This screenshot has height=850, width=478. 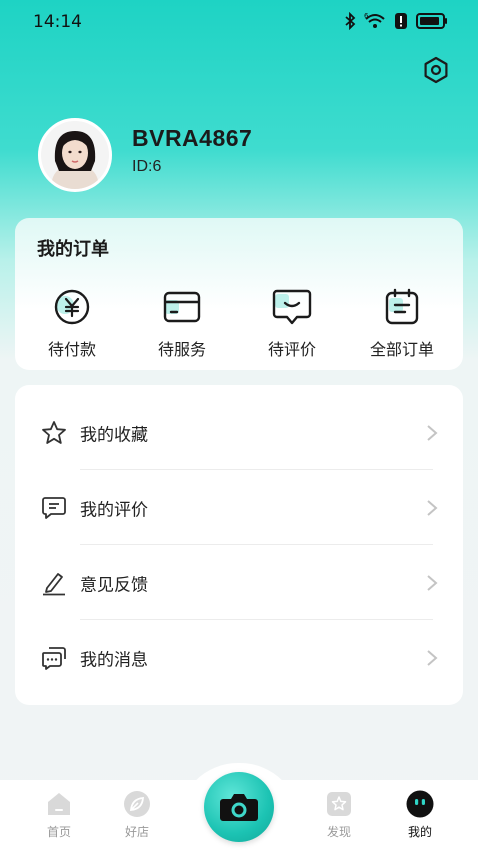 I want to click on order-all: 全部订单, so click(x=402, y=324).